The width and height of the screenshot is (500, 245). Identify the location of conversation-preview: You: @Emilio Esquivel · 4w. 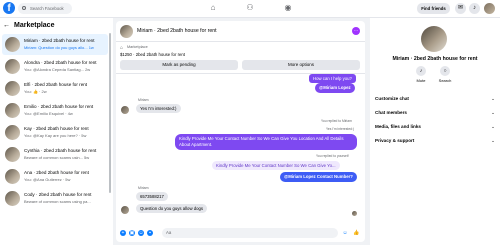
(48, 113).